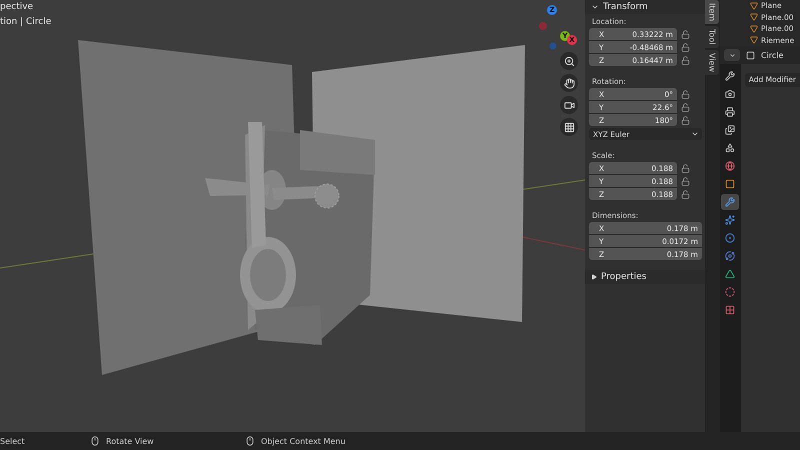 The width and height of the screenshot is (800, 450). What do you see at coordinates (730, 310) in the screenshot?
I see `checker-icon` at bounding box center [730, 310].